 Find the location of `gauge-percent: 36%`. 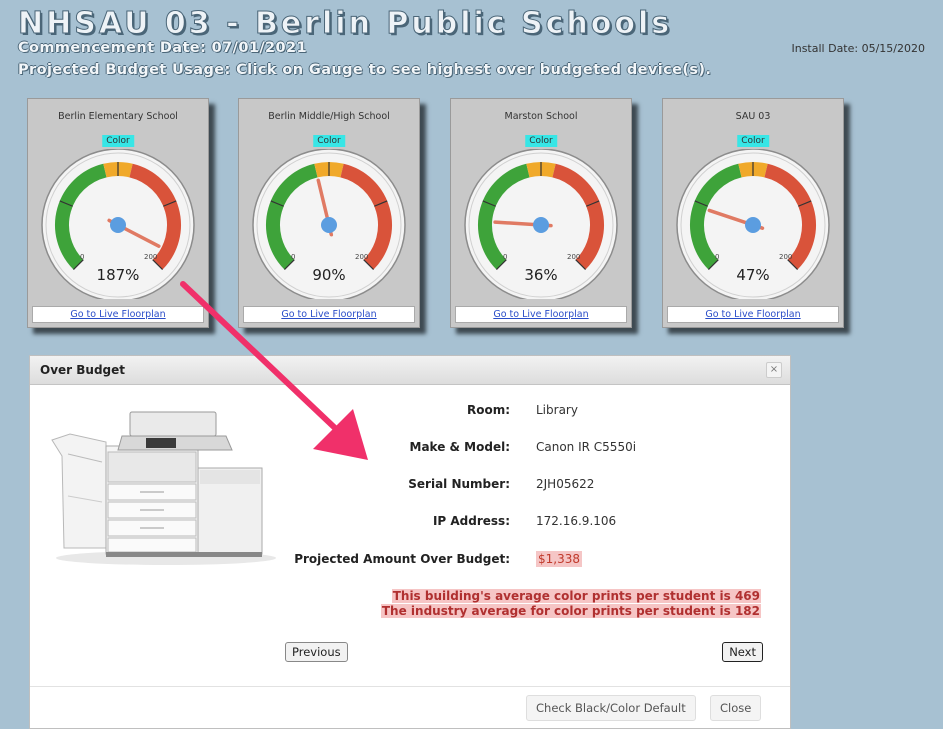

gauge-percent: 36% is located at coordinates (540, 275).